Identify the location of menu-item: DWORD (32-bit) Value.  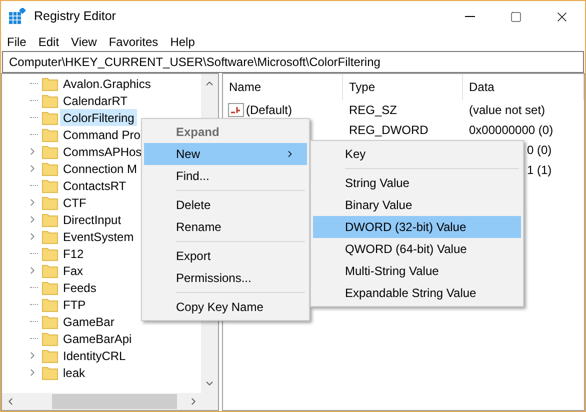
(417, 227).